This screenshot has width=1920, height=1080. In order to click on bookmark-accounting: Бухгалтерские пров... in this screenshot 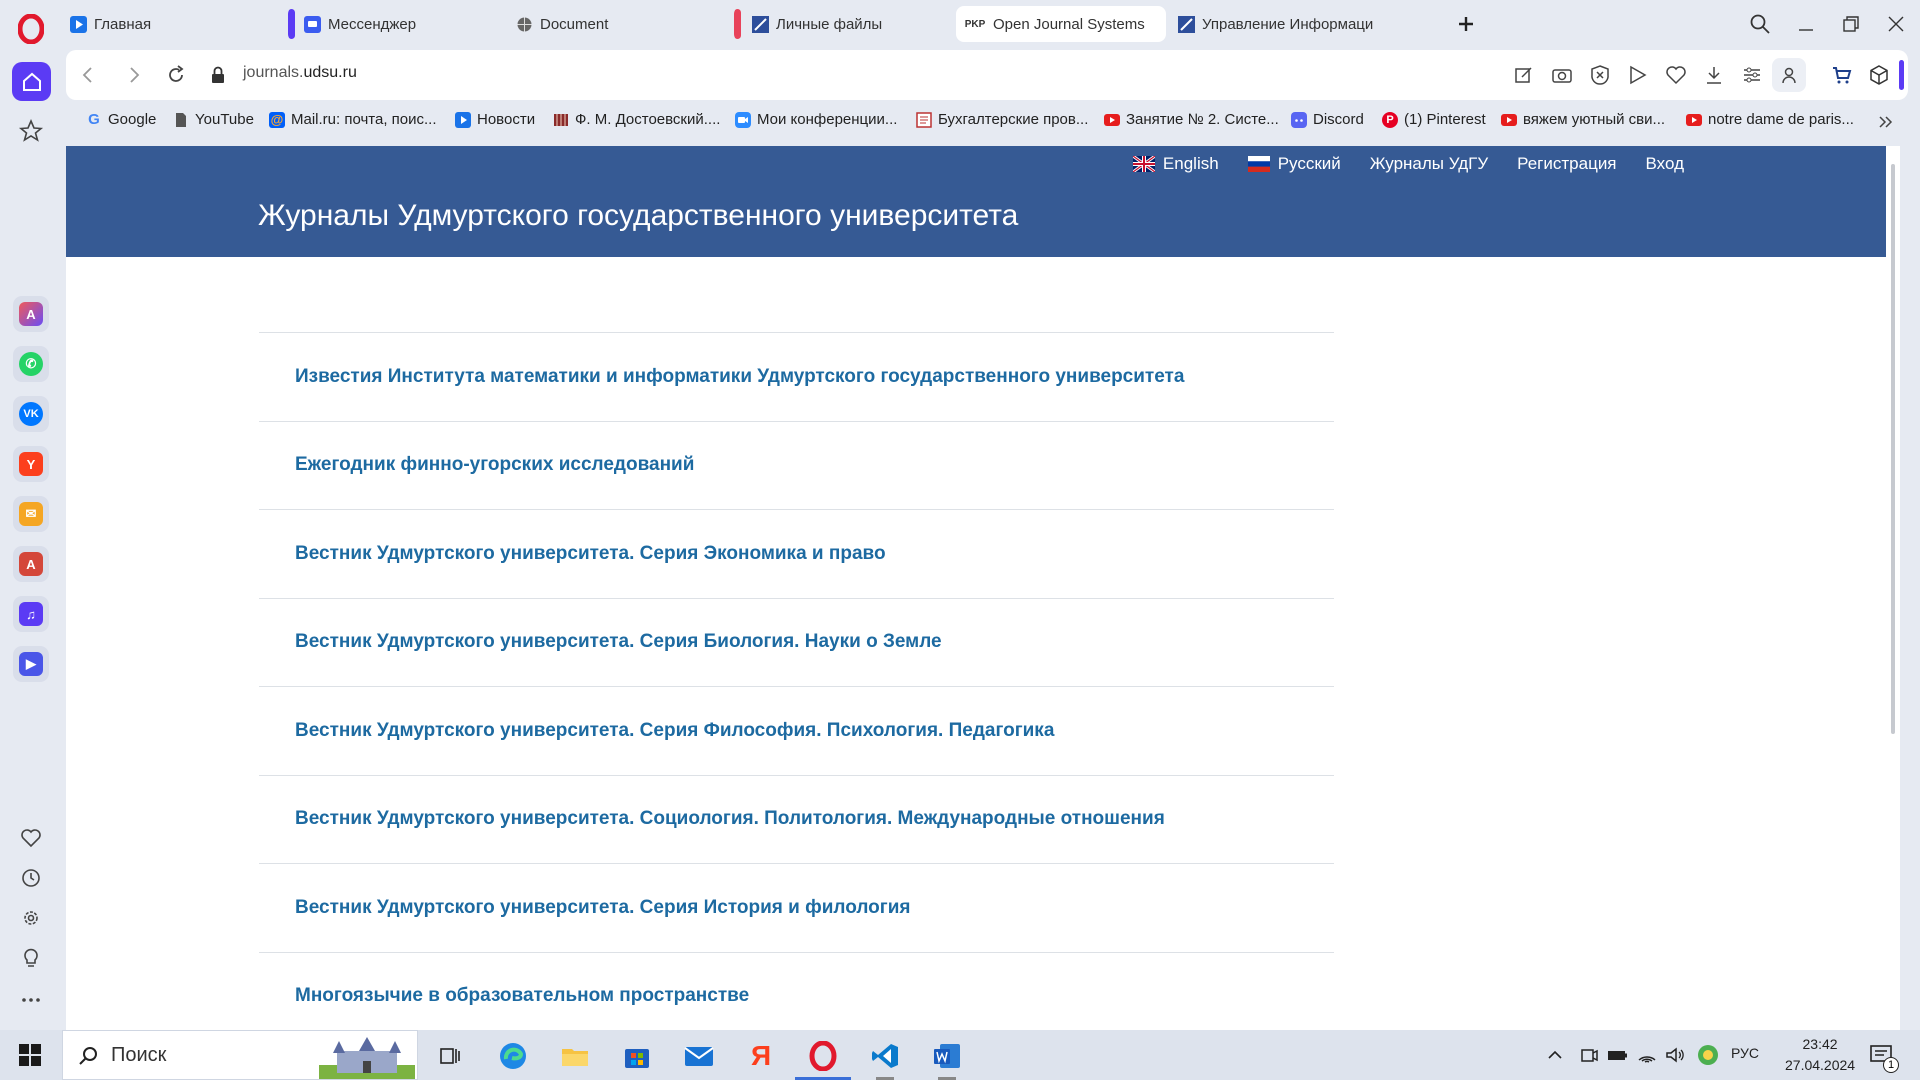, I will do `click(1002, 119)`.